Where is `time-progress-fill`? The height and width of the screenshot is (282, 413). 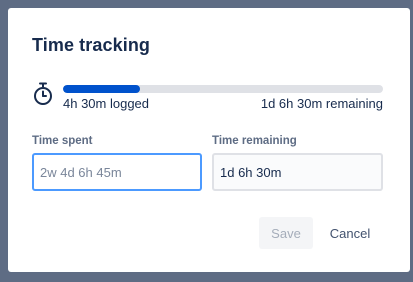 time-progress-fill is located at coordinates (101, 89).